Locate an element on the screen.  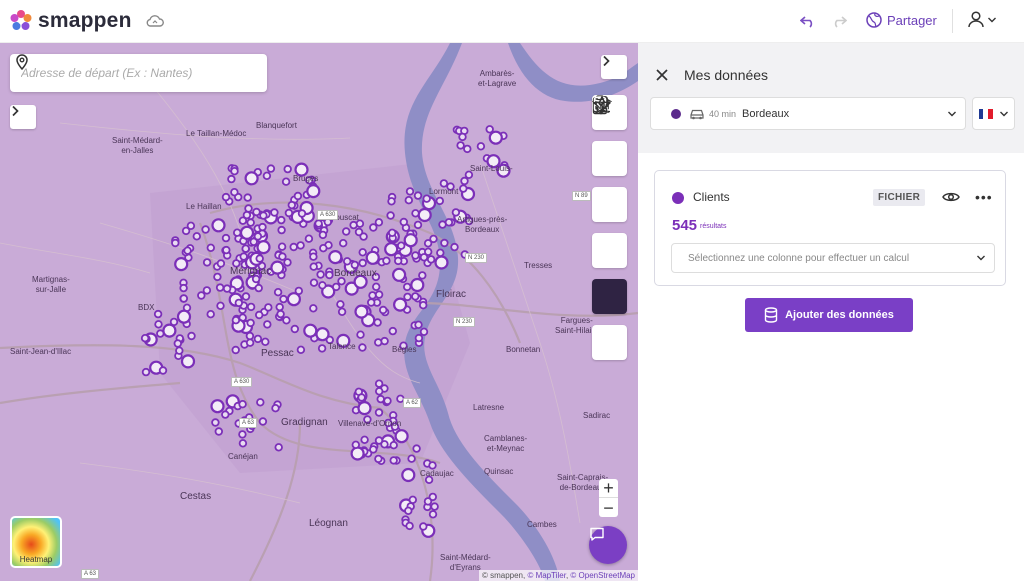
zoom-in-button: + is located at coordinates (608, 488).